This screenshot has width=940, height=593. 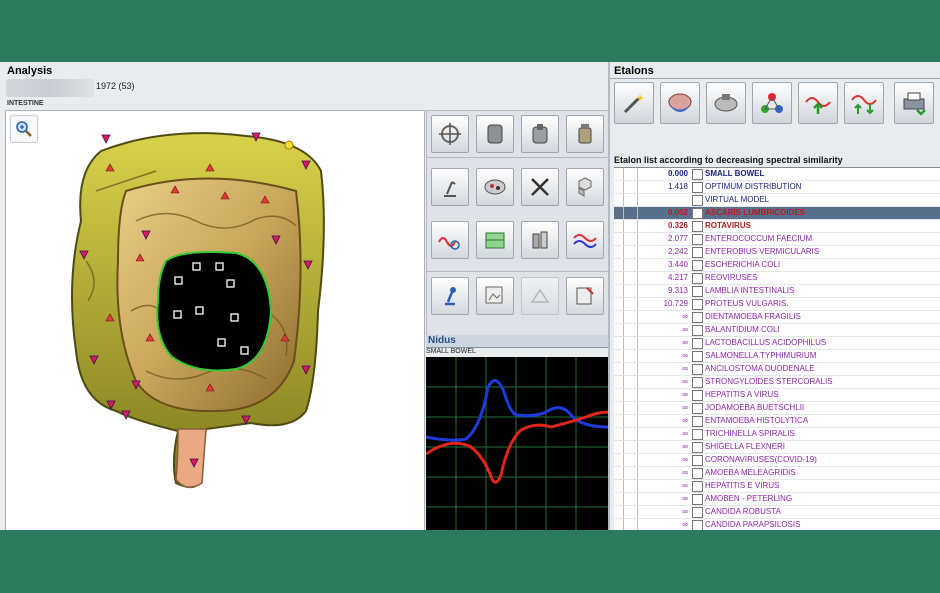 I want to click on molecule-button, so click(x=772, y=103).